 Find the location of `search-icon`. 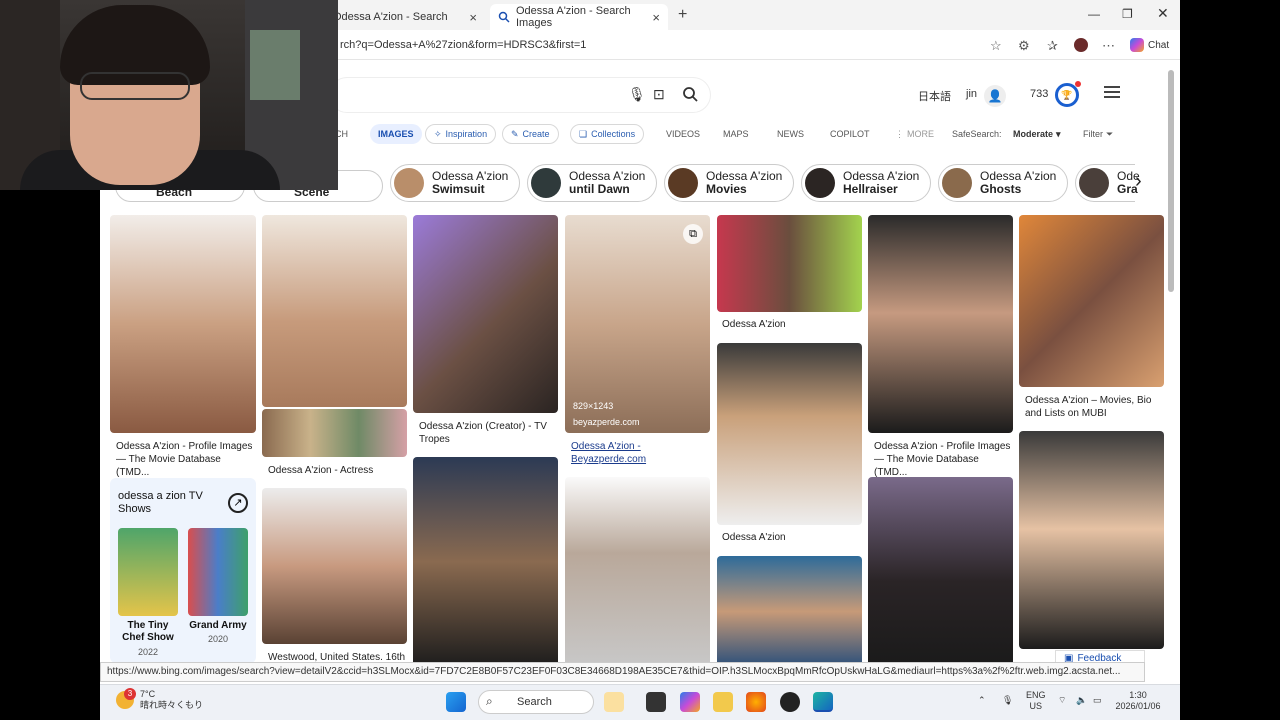

search-icon is located at coordinates (690, 95).